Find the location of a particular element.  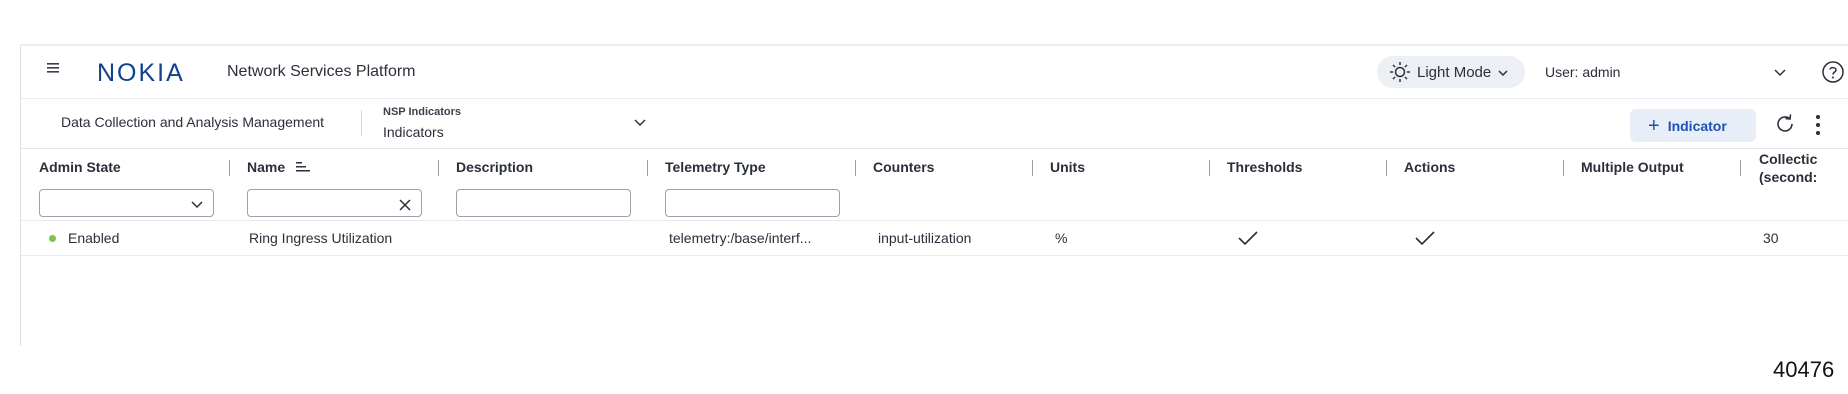

column-header-collection-line1: Collectic is located at coordinates (1788, 159).